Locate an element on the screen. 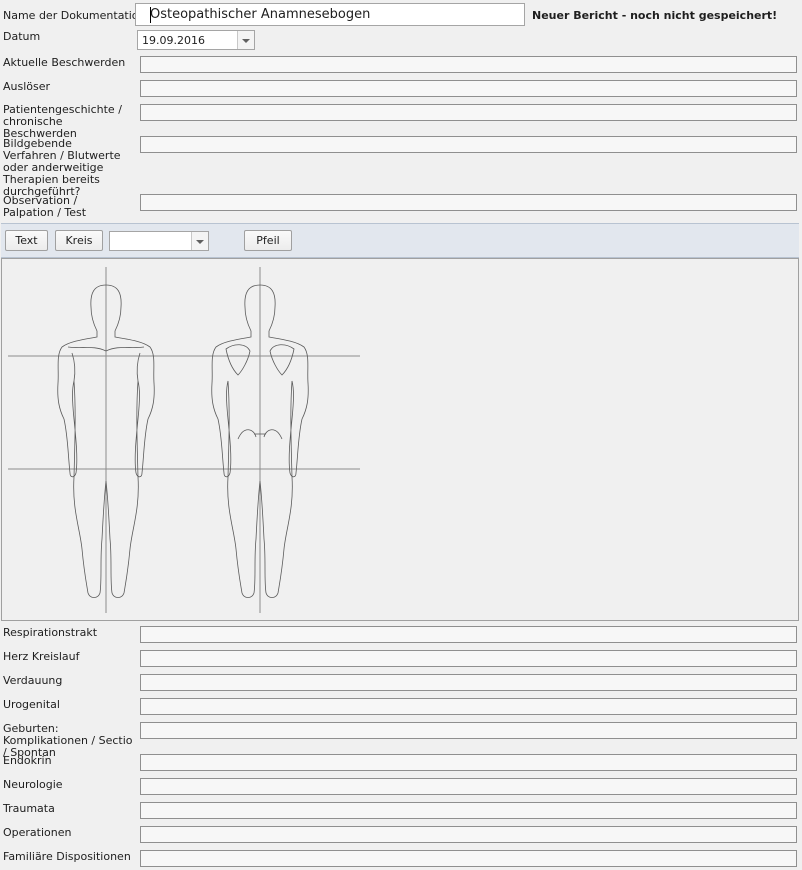  label-ausloeser: Auslöser is located at coordinates (27, 86).